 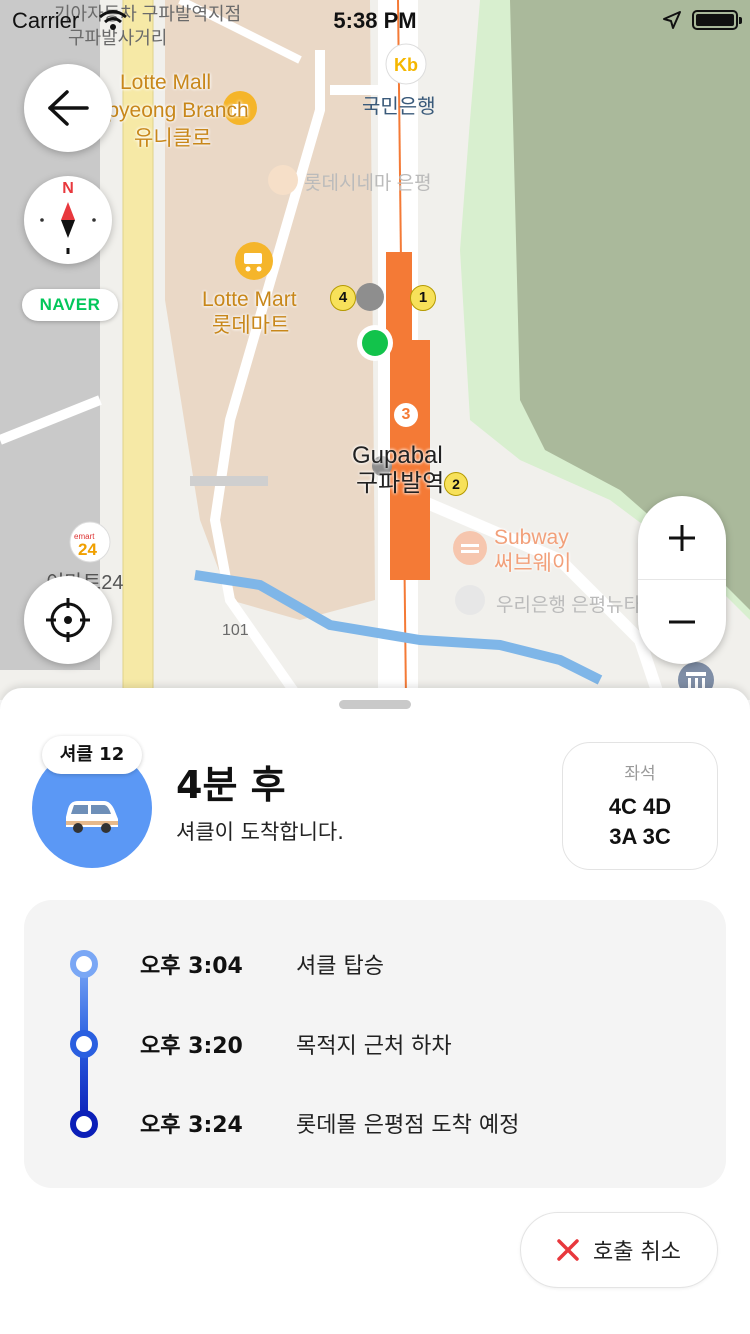 What do you see at coordinates (191, 1125) in the screenshot?
I see `timeline-time: 오후 3:24` at bounding box center [191, 1125].